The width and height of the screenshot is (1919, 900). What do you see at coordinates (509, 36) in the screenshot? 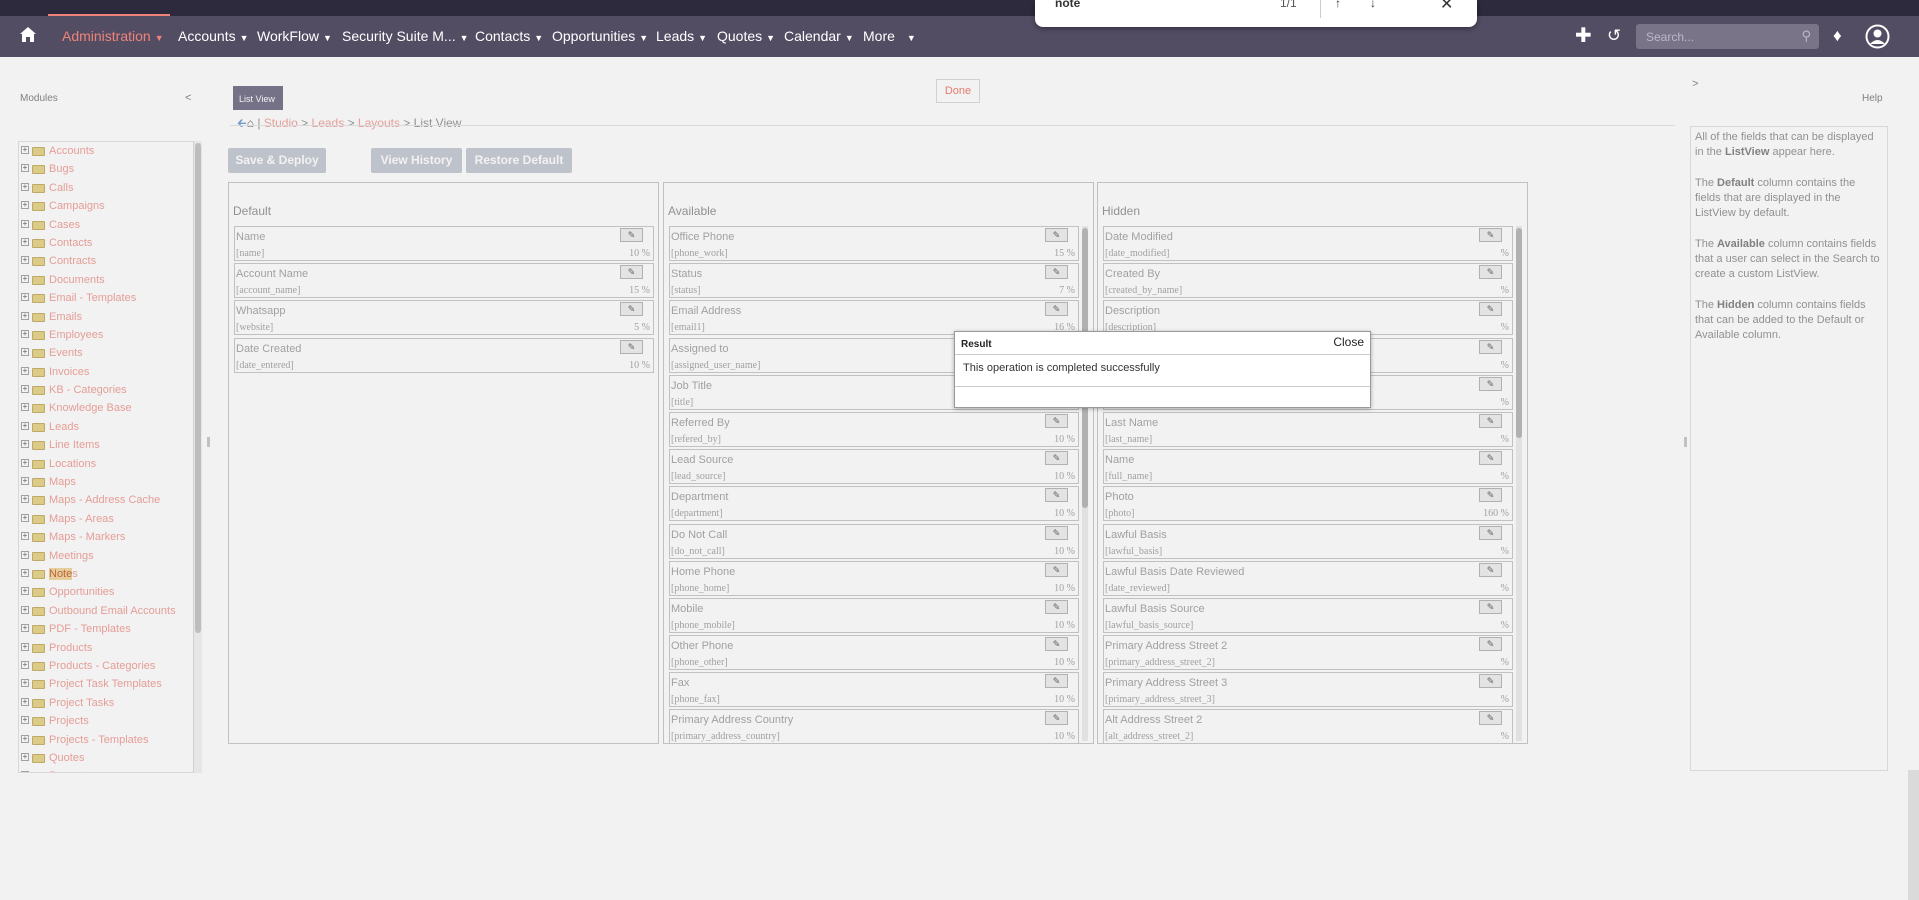
I see `nav-contacts: Contacts ▼` at bounding box center [509, 36].